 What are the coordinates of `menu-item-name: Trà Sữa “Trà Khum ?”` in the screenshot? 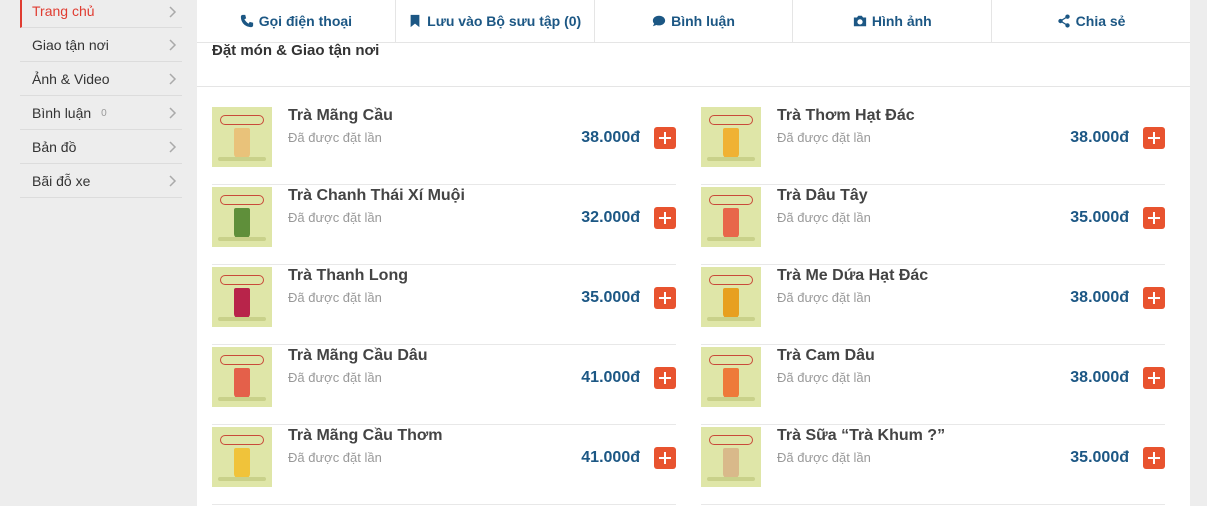 It's located at (861, 436).